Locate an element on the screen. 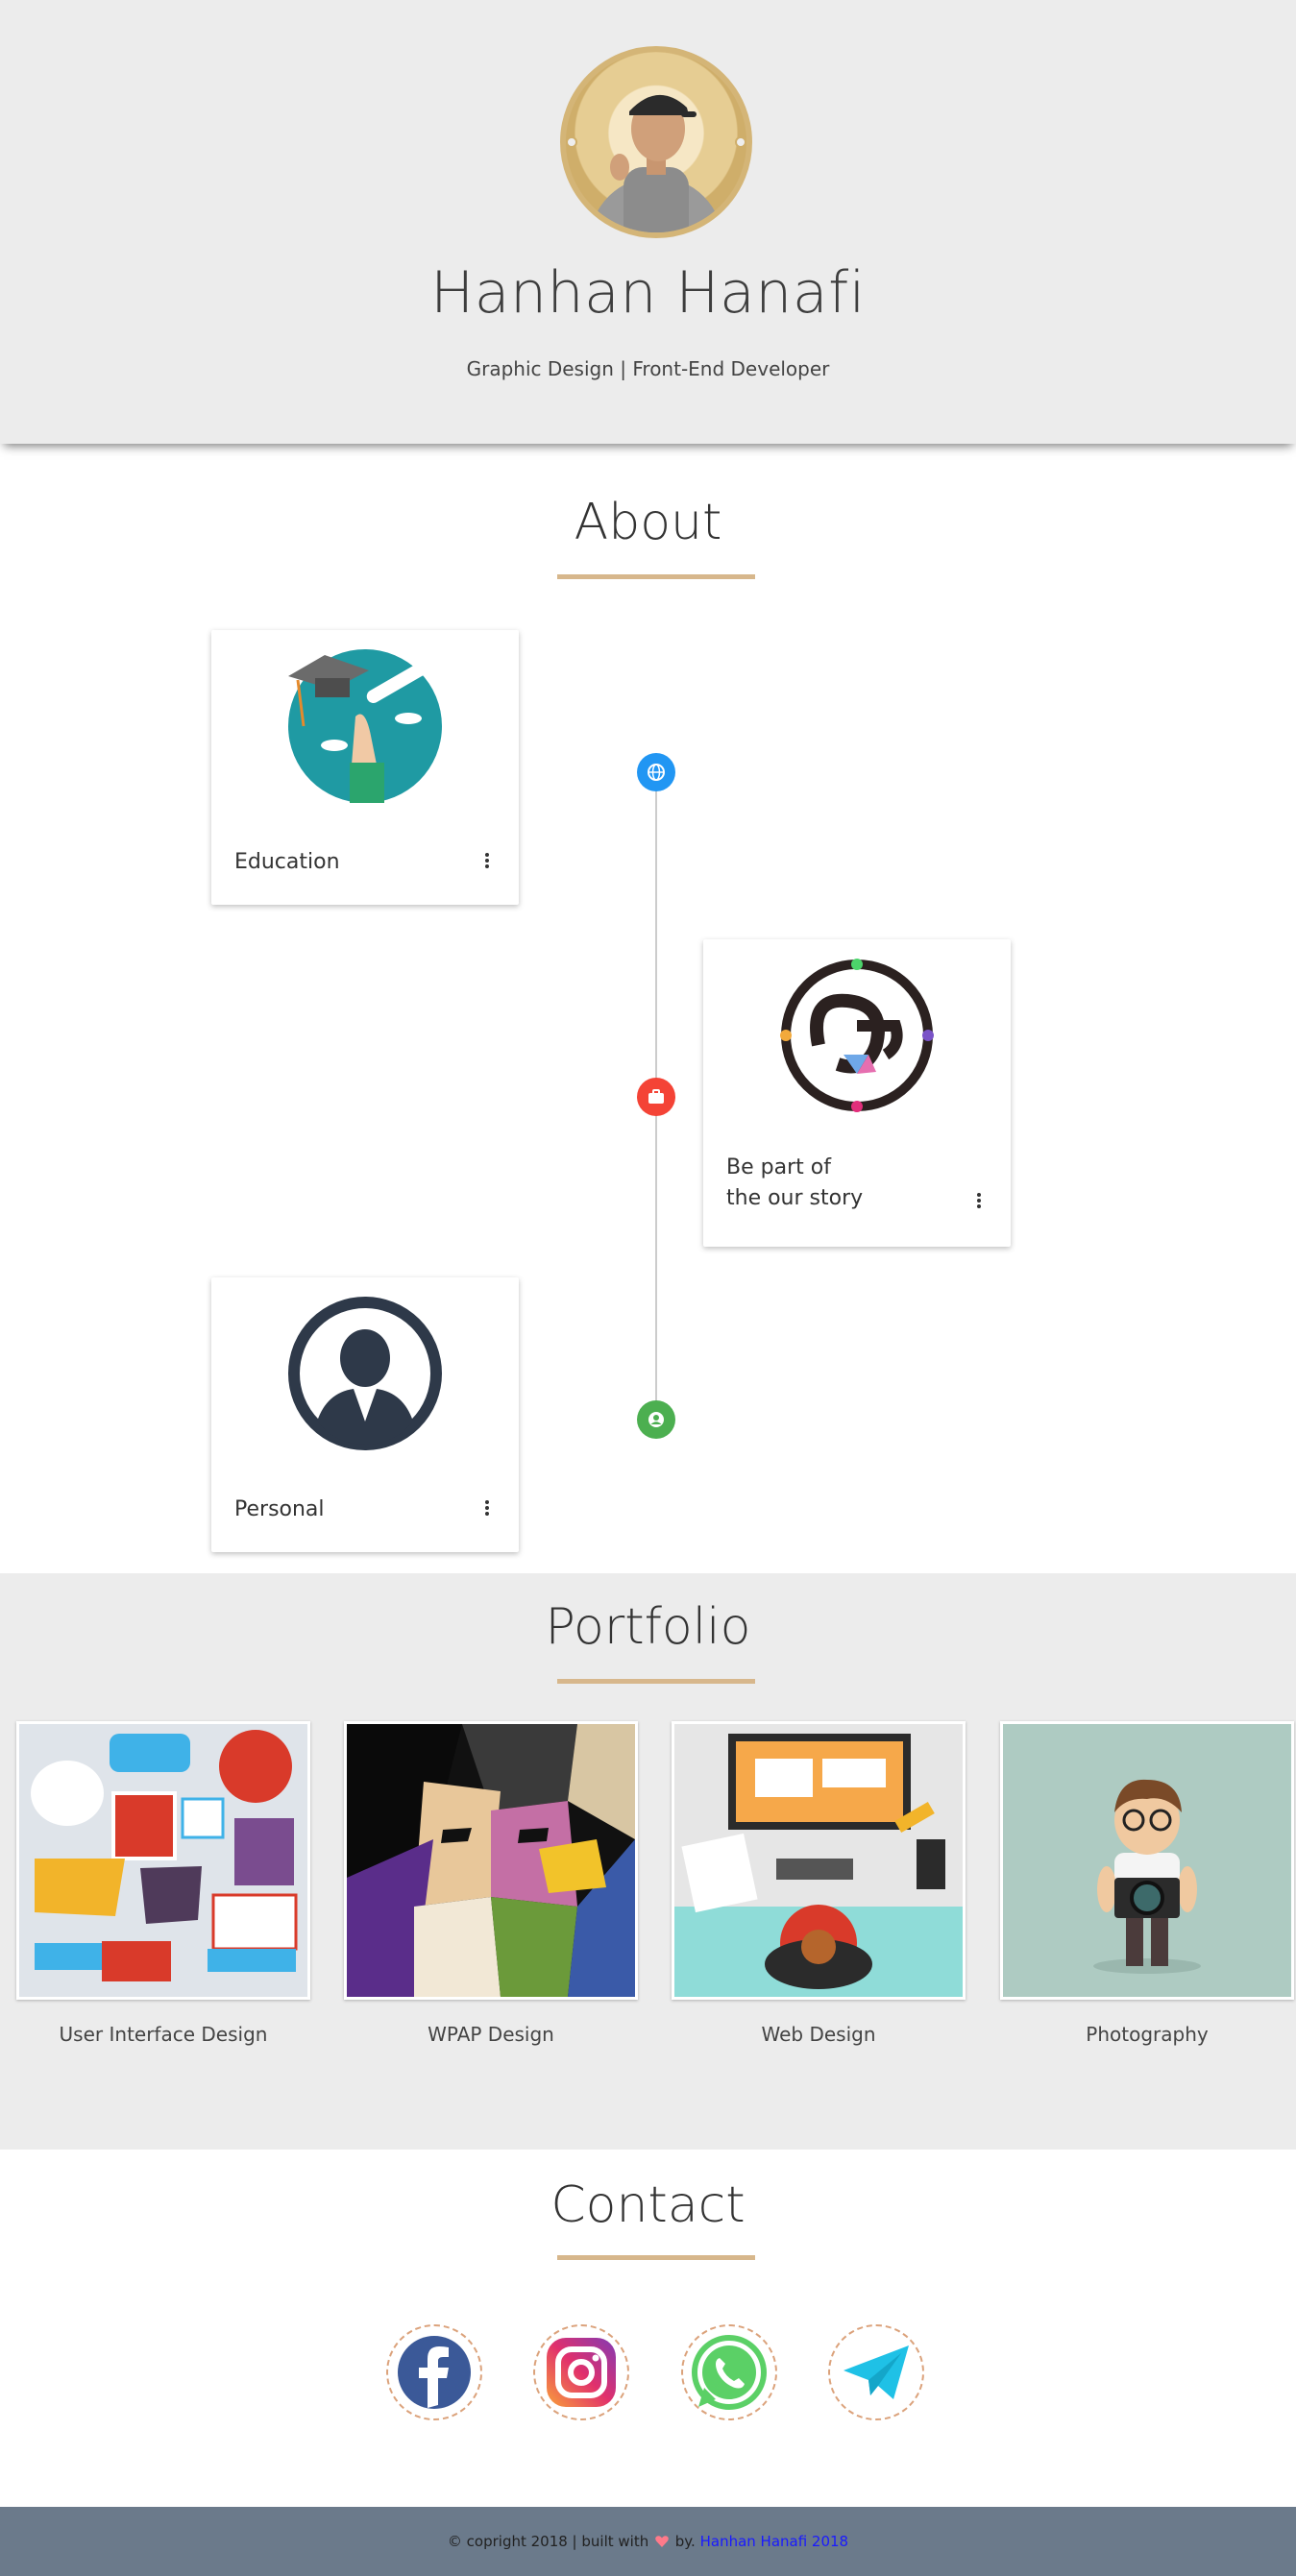 The image size is (1296, 2576). user-icon is located at coordinates (365, 1373).